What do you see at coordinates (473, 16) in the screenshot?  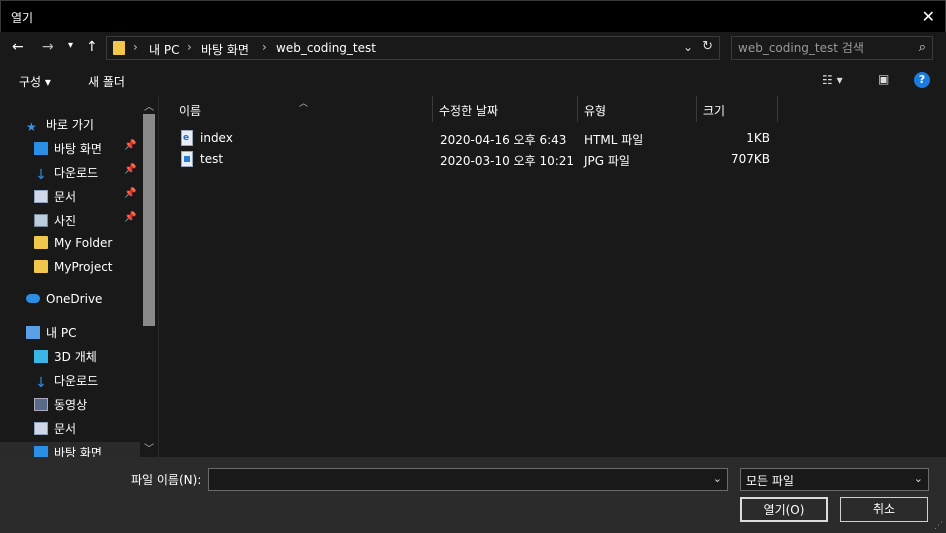 I see `title-bar: 열기 ✕` at bounding box center [473, 16].